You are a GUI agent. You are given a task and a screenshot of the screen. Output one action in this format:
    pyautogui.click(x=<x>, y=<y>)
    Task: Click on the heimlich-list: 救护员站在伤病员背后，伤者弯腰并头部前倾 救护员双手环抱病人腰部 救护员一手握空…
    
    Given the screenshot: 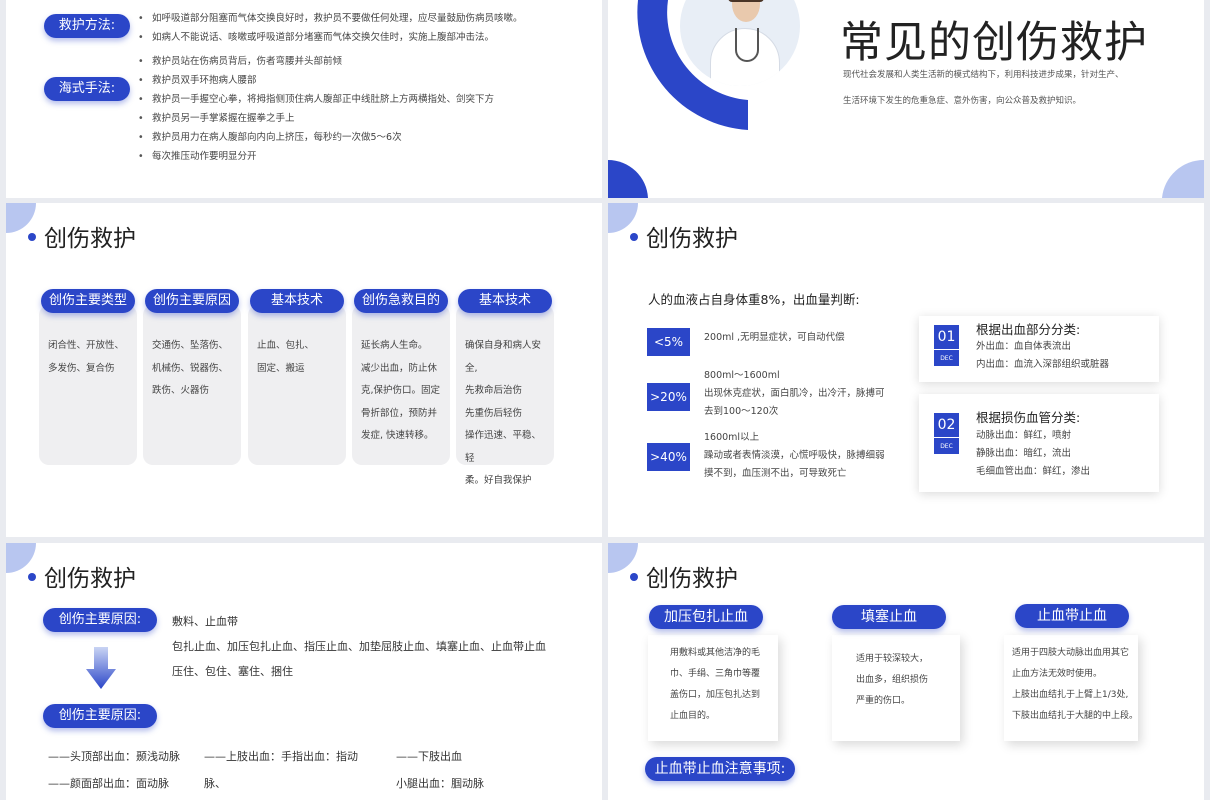 What is the action you would take?
    pyautogui.click(x=316, y=109)
    